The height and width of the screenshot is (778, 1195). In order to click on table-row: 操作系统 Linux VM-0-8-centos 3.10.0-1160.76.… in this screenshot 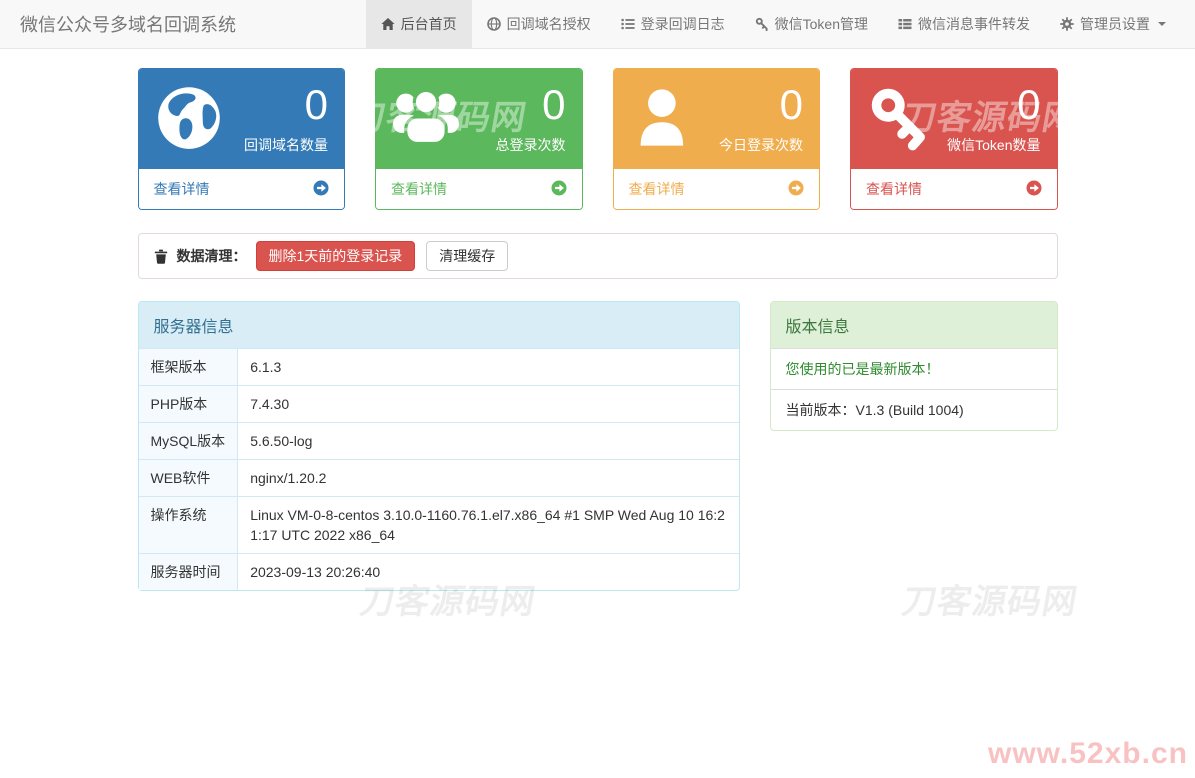, I will do `click(438, 525)`.